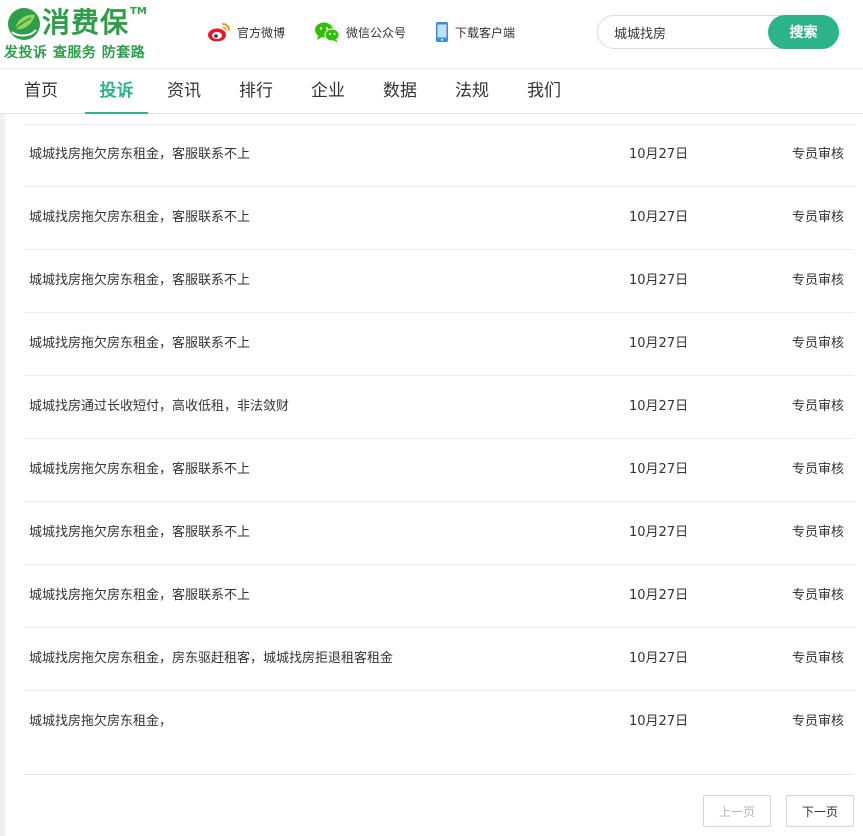 This screenshot has height=836, width=863. I want to click on complaint-row: 城城找房通过长收短付，高收低租，非法敛财 10月27日 专员审核, so click(439, 407).